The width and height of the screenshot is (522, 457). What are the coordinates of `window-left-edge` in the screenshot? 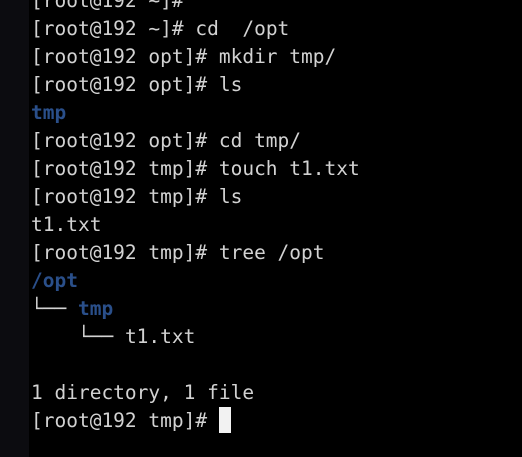 It's located at (14, 228).